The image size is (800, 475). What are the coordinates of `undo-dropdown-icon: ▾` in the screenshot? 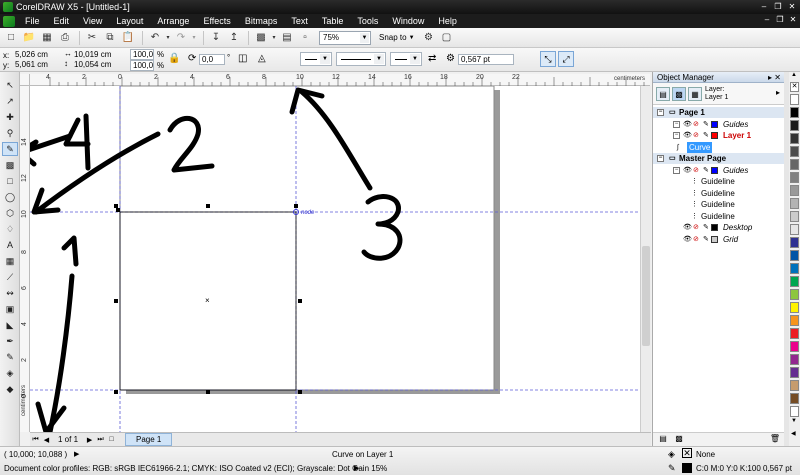 It's located at (168, 38).